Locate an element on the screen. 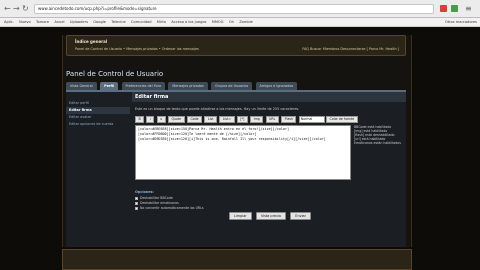 This screenshot has height=270, width=480. bookmark-item: Anuel is located at coordinates (59, 22).